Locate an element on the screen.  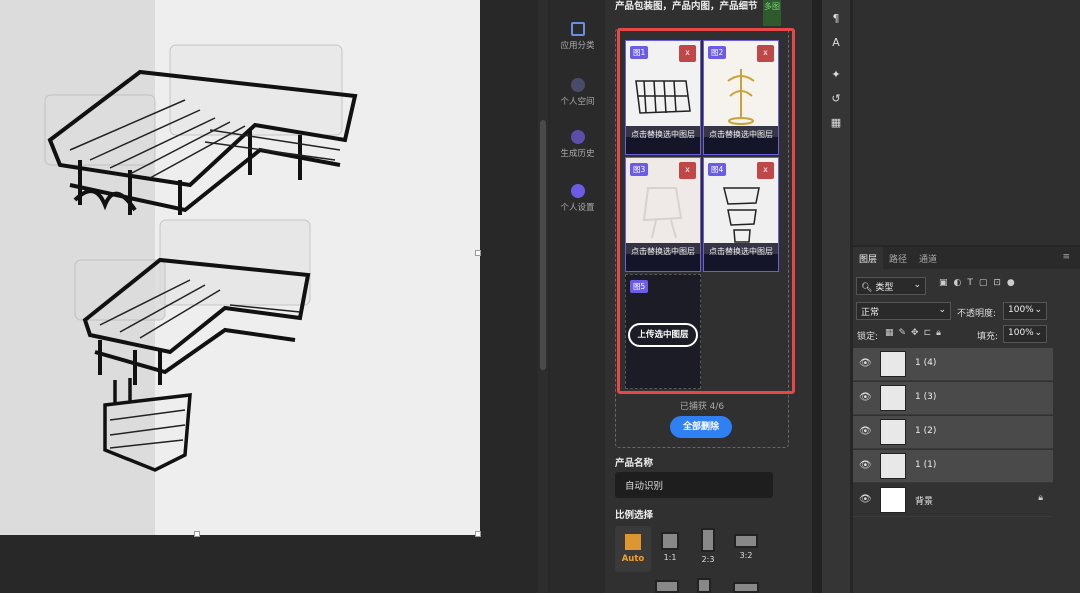
scroll-thumb is located at coordinates (543, 245).